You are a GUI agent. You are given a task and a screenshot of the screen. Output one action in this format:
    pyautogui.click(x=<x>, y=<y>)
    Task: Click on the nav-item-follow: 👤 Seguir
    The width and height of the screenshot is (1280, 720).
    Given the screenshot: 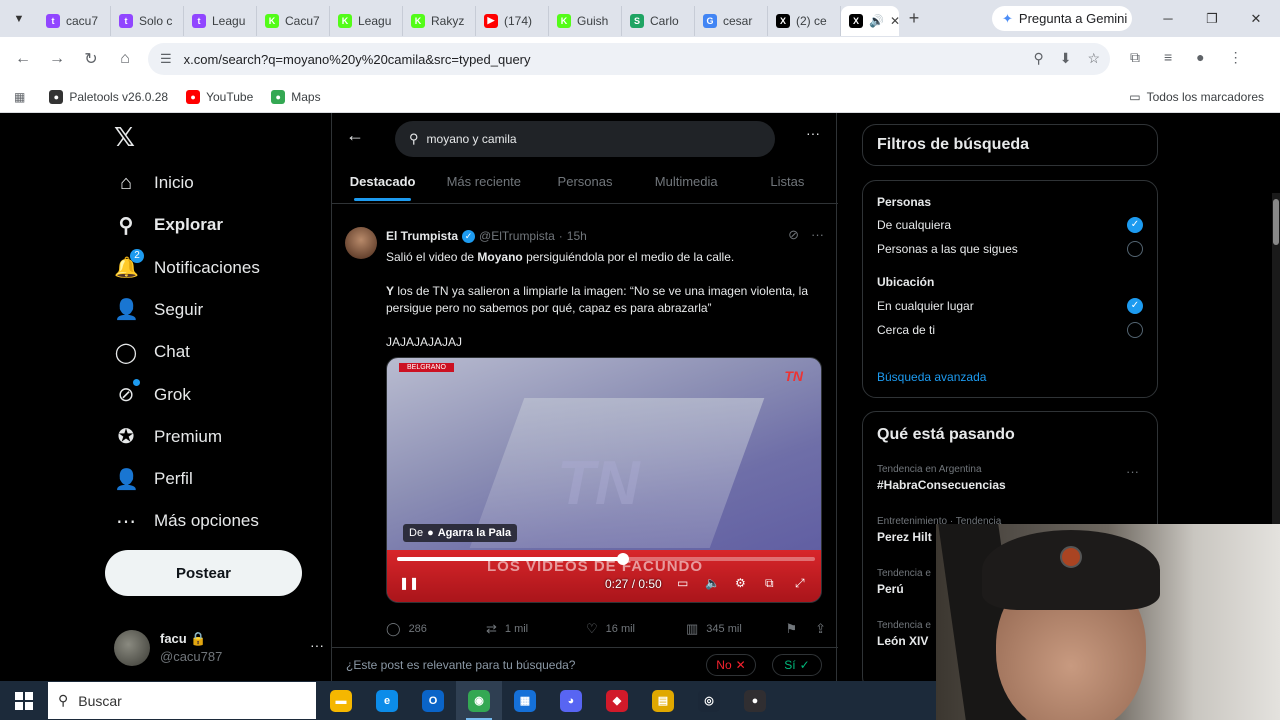 What is the action you would take?
    pyautogui.click(x=158, y=310)
    